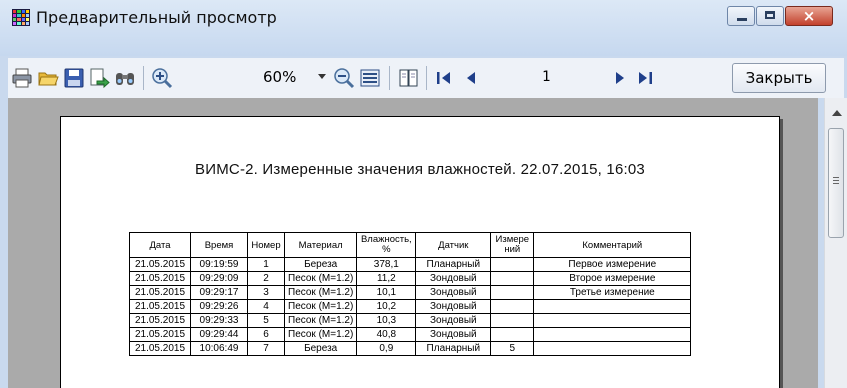 The width and height of the screenshot is (847, 388). Describe the element at coordinates (386, 306) in the screenshot. I see `cell-humidity: 10,2` at that location.